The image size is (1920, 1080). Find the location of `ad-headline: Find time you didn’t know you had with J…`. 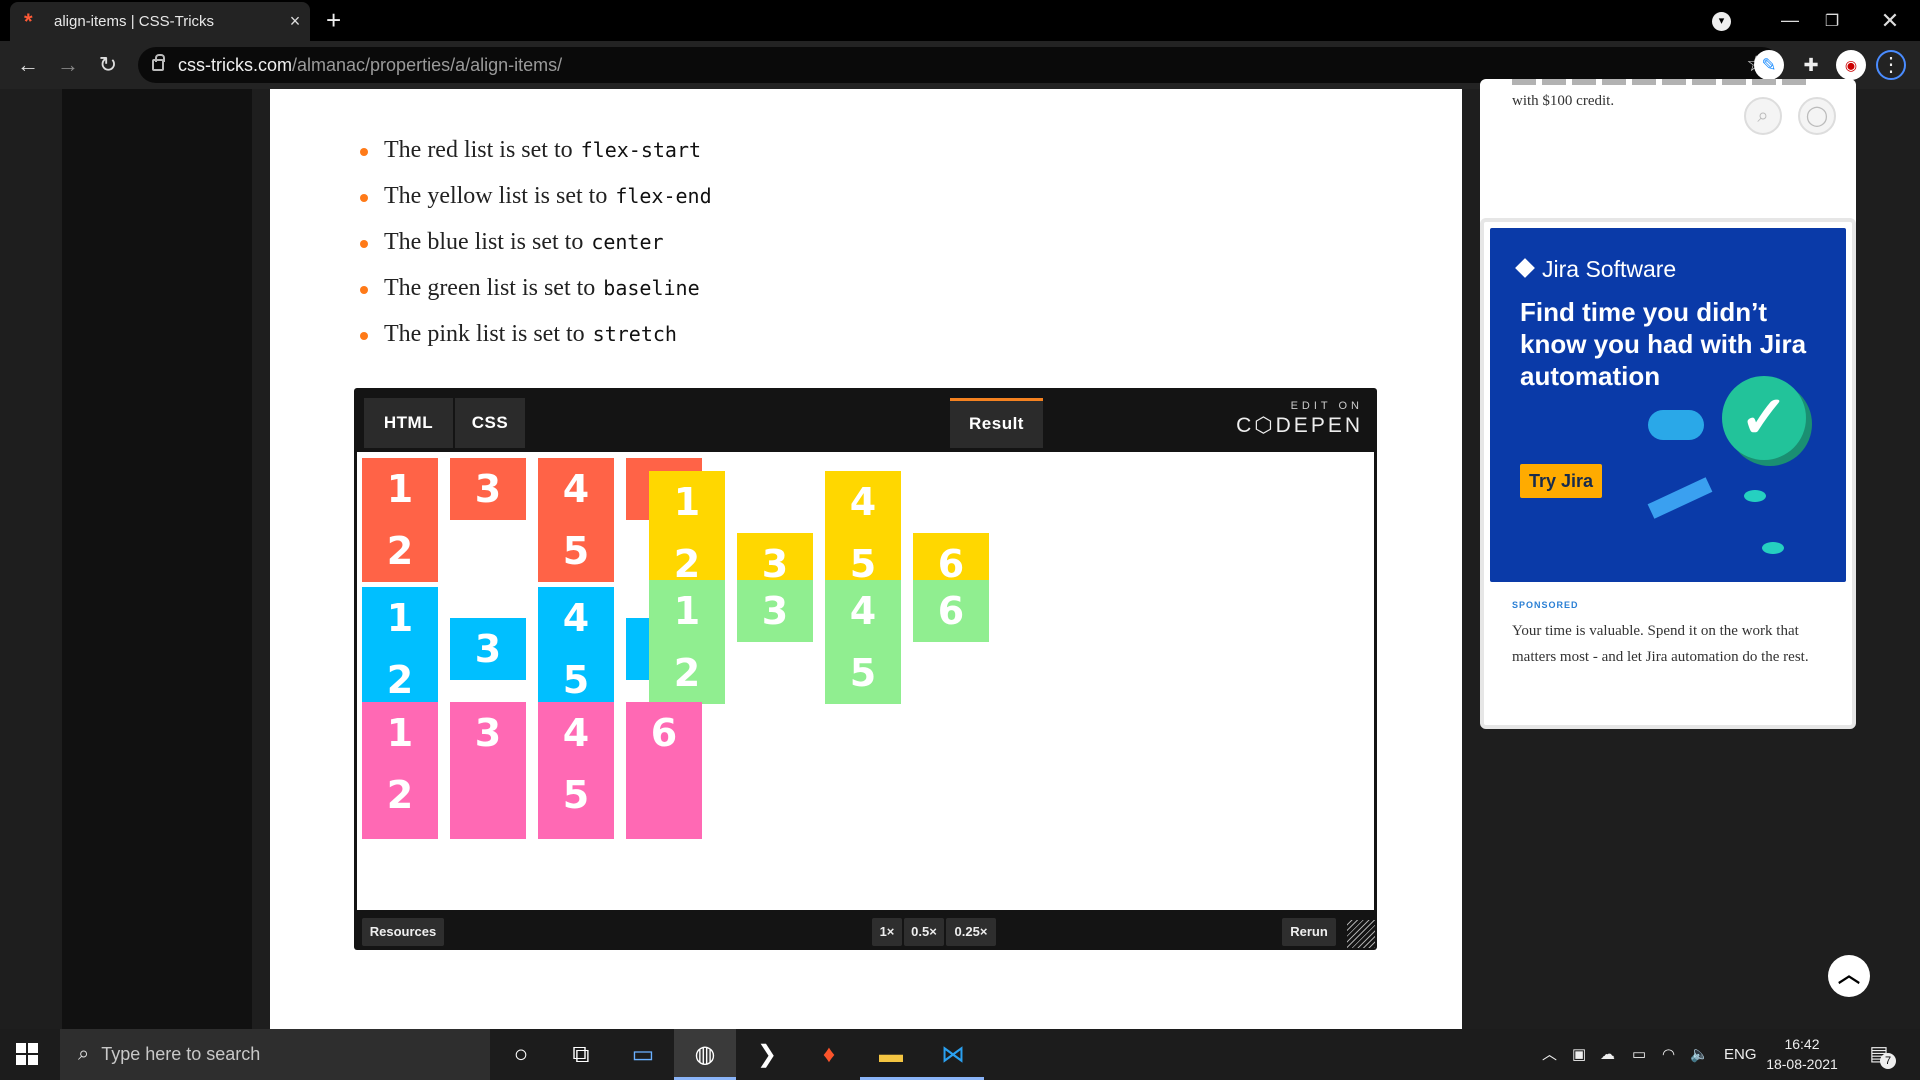

ad-headline: Find time you didn’t know you had with J… is located at coordinates (1663, 344).